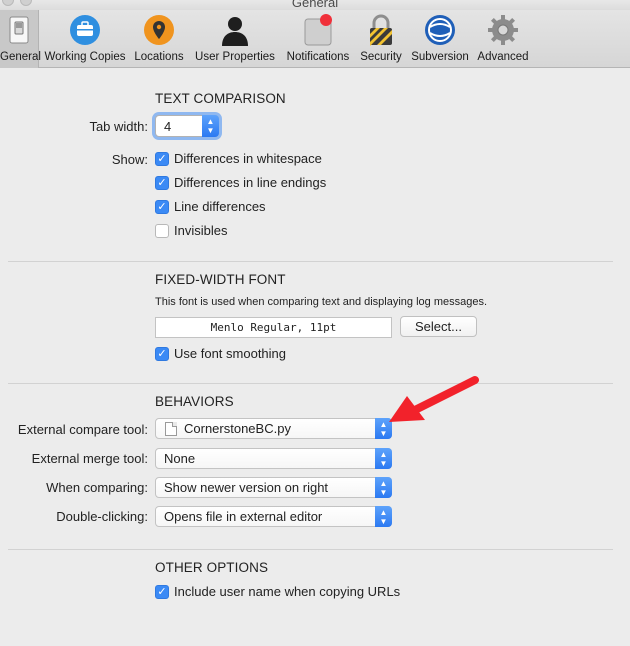 The height and width of the screenshot is (646, 630). Describe the element at coordinates (85, 30) in the screenshot. I see `briefcase-icon` at that location.